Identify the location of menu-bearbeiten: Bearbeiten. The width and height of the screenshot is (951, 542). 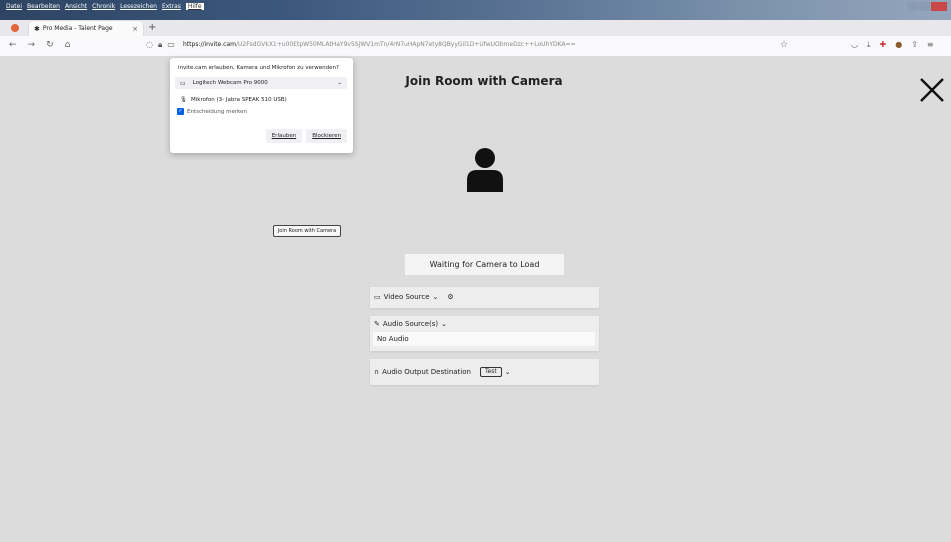
(43, 6).